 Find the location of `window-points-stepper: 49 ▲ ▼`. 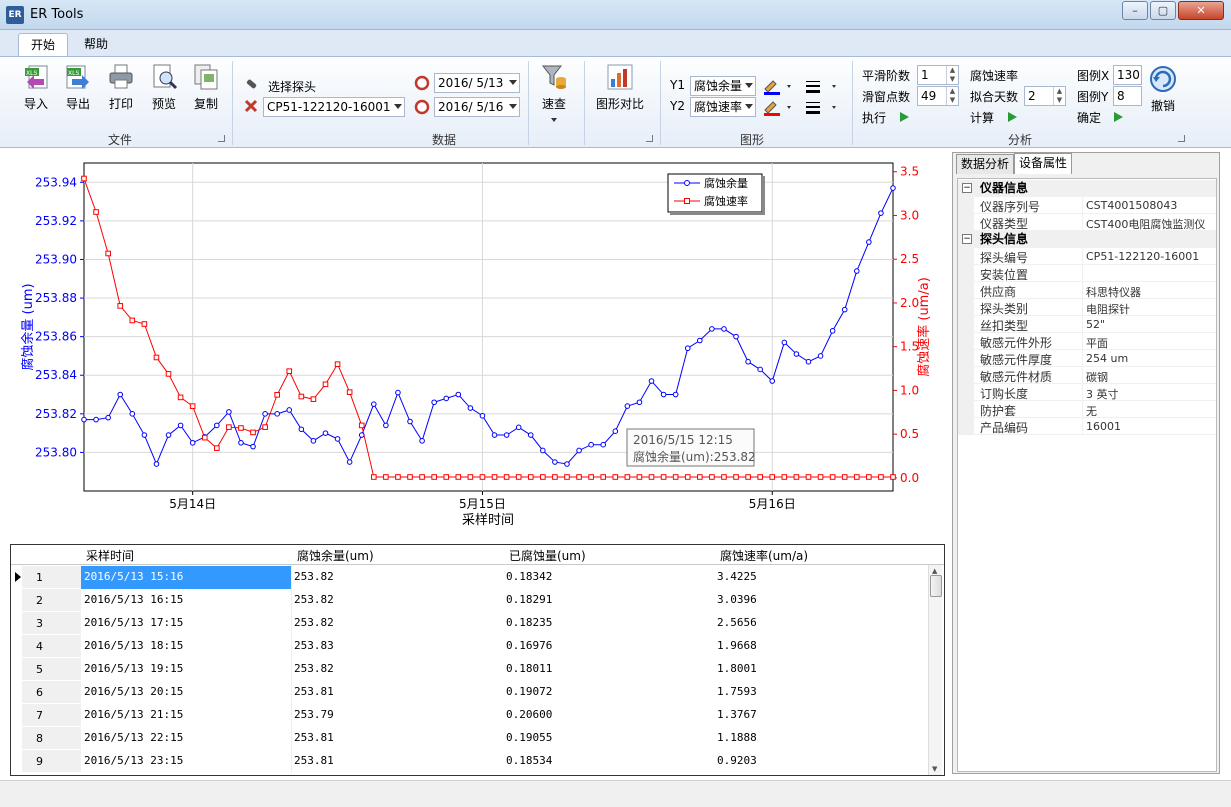

window-points-stepper: 49 ▲ ▼ is located at coordinates (938, 96).